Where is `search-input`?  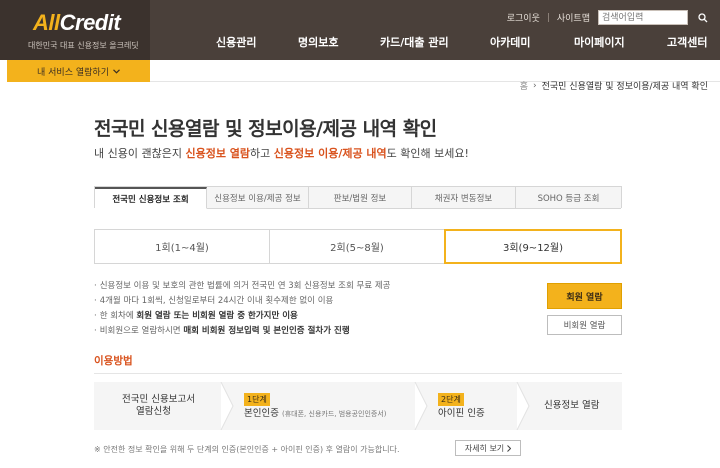
search-input is located at coordinates (643, 17).